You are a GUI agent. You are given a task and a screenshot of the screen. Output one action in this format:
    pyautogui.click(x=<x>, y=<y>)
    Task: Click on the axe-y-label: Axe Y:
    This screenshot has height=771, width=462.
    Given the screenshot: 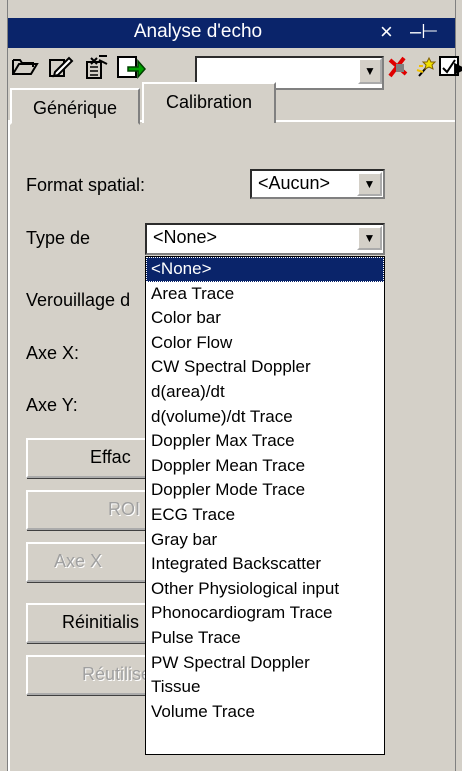 What is the action you would take?
    pyautogui.click(x=52, y=405)
    